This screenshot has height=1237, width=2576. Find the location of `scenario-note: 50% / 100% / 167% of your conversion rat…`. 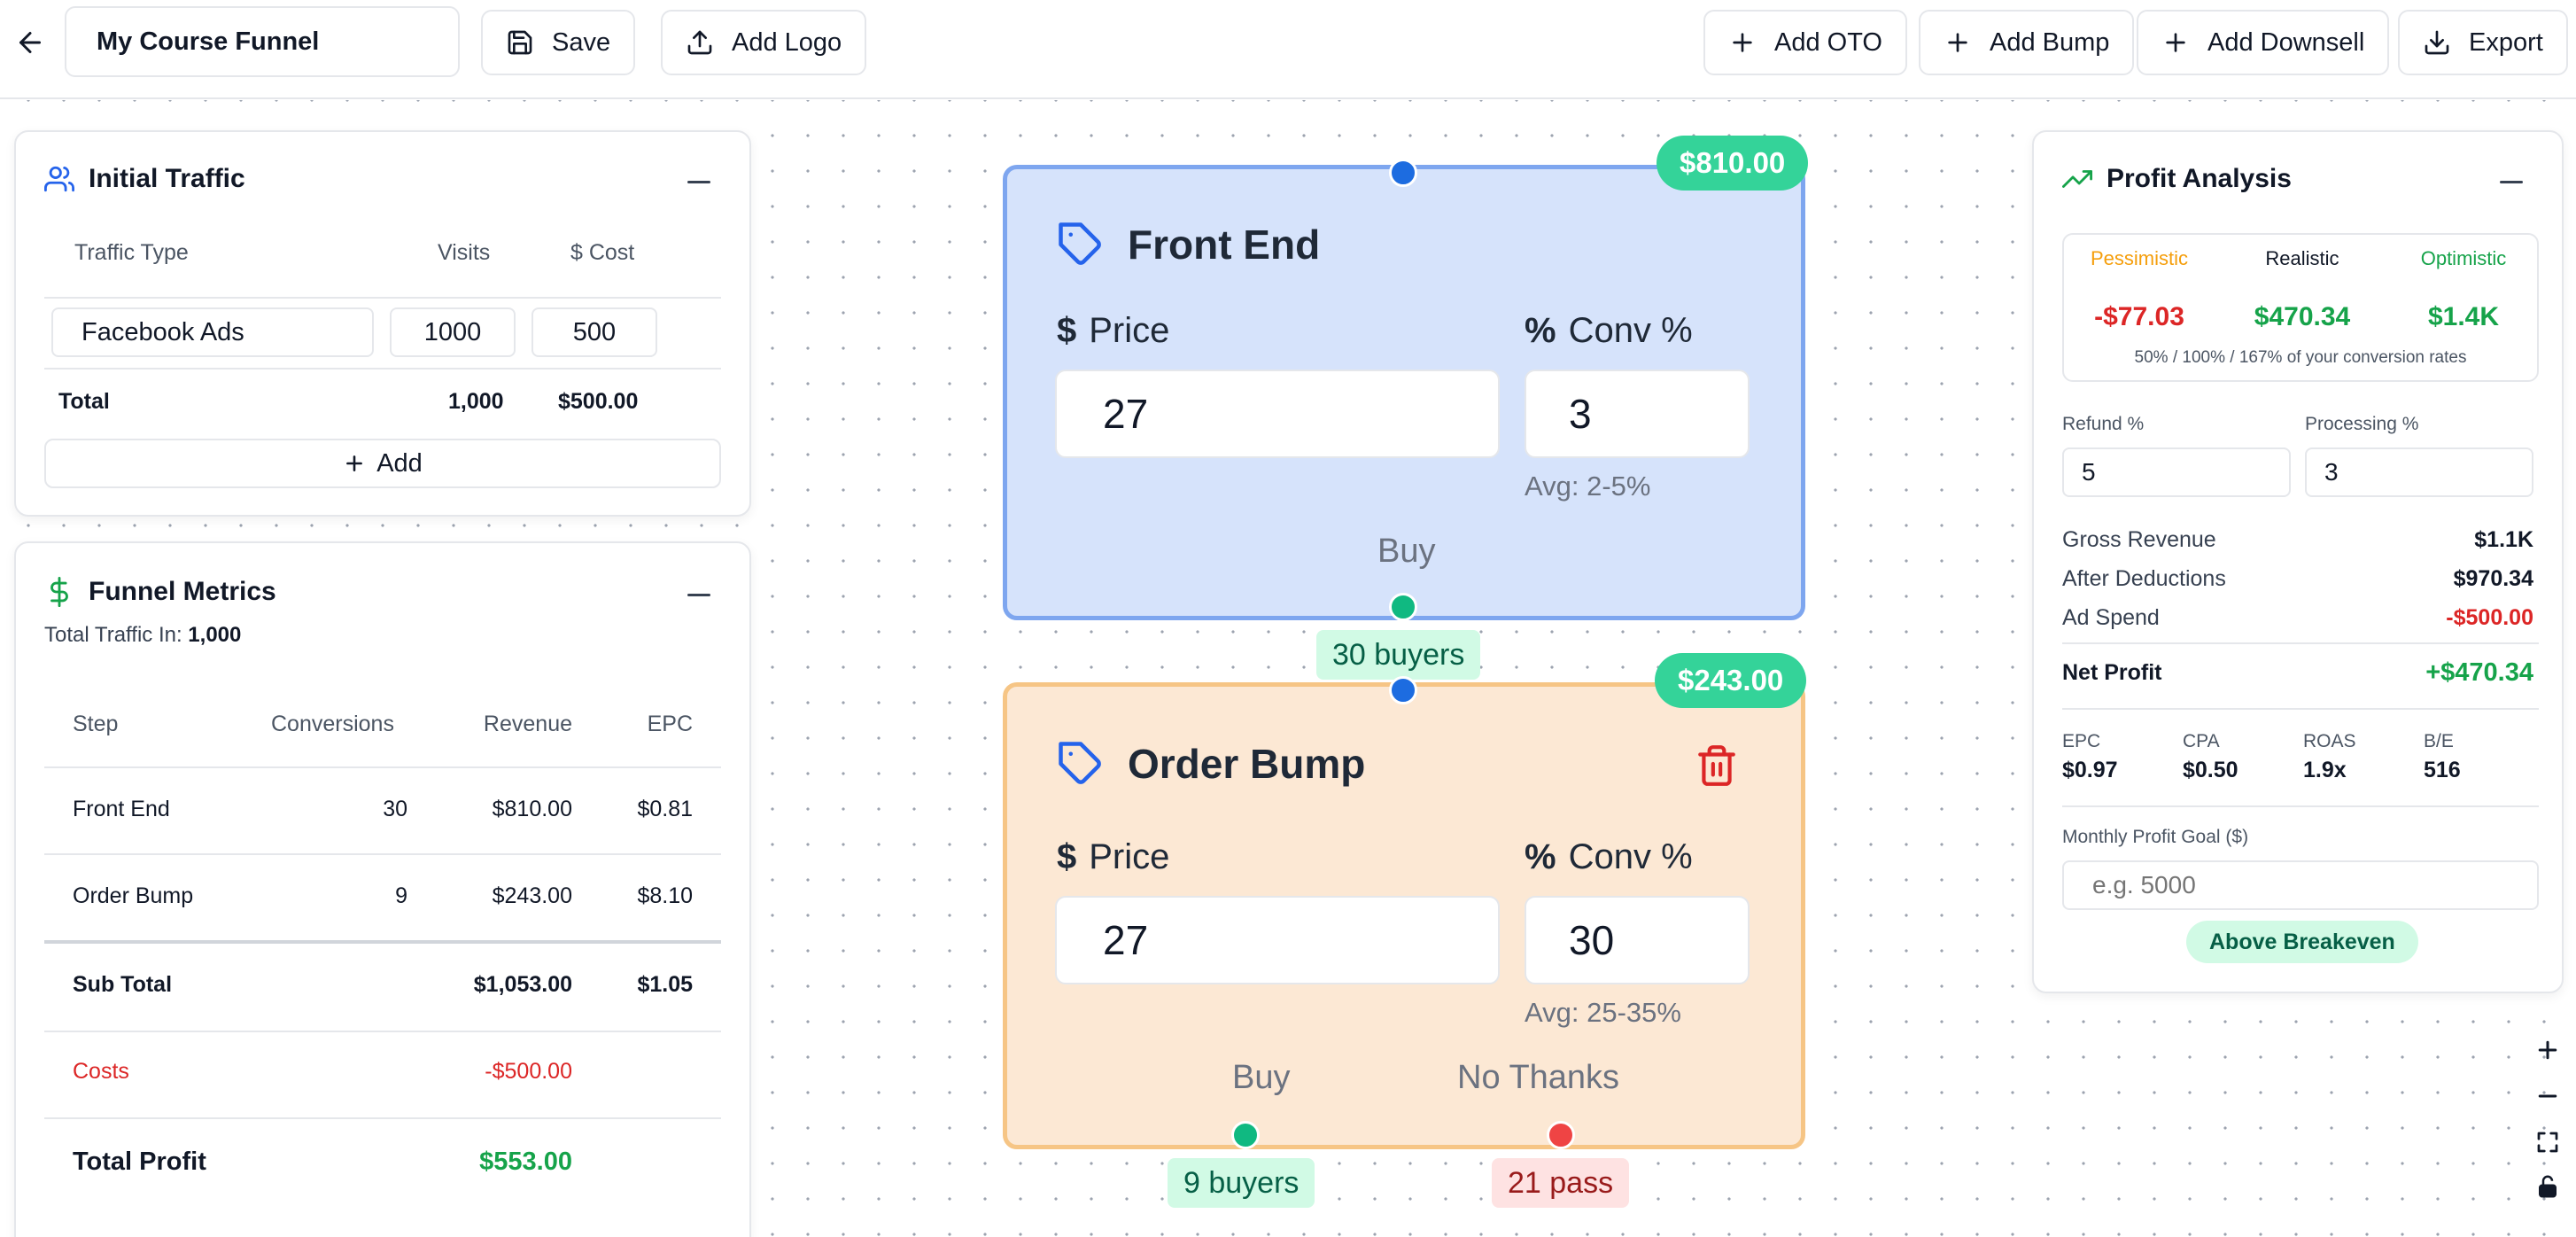

scenario-note: 50% / 100% / 167% of your conversion rat… is located at coordinates (2300, 357).